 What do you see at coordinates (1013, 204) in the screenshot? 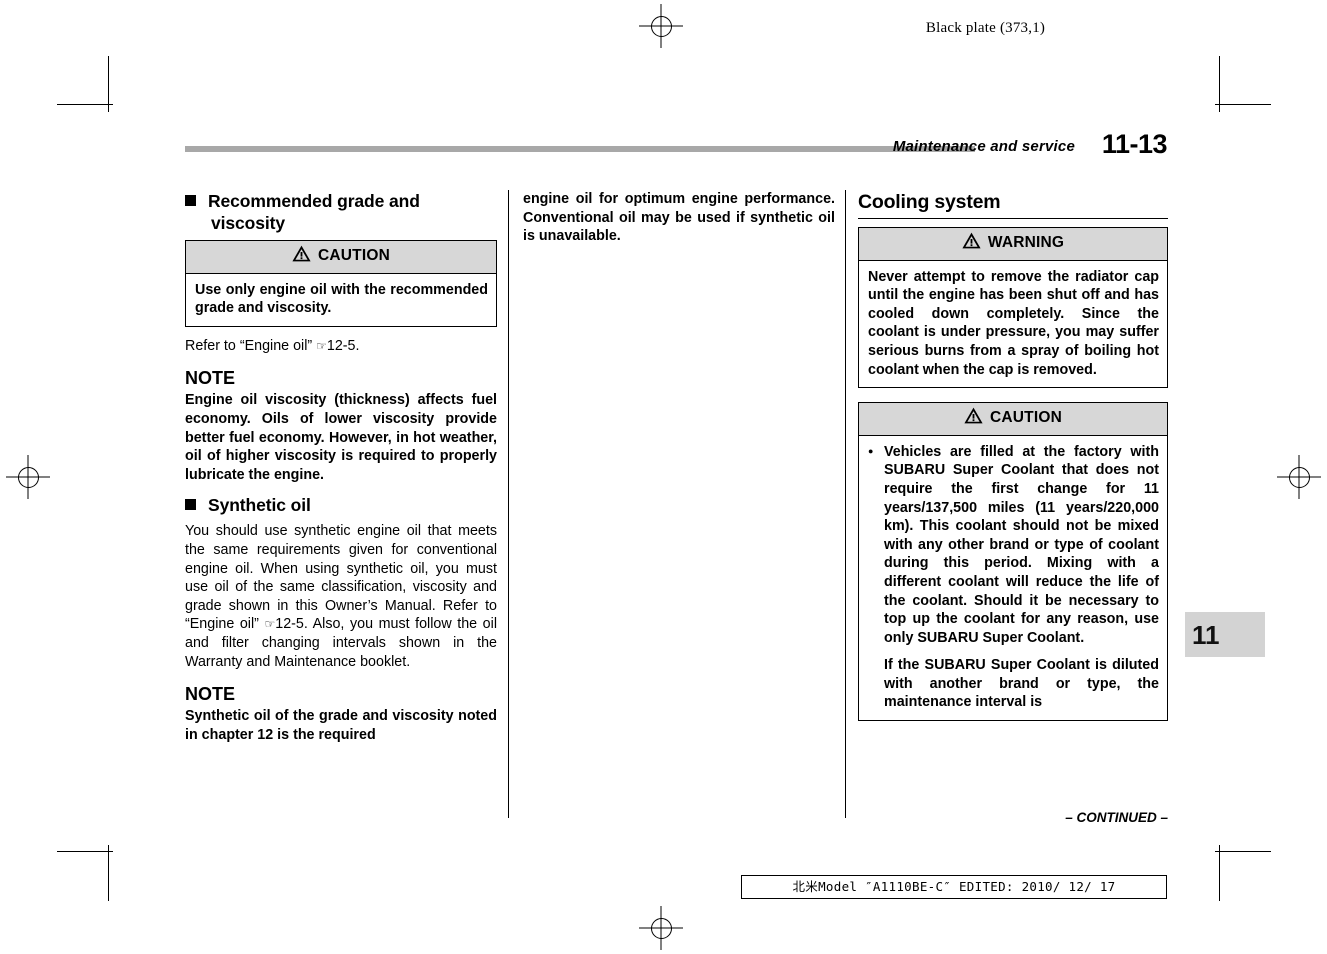
I see `heading-cooling-system: Cooling system` at bounding box center [1013, 204].